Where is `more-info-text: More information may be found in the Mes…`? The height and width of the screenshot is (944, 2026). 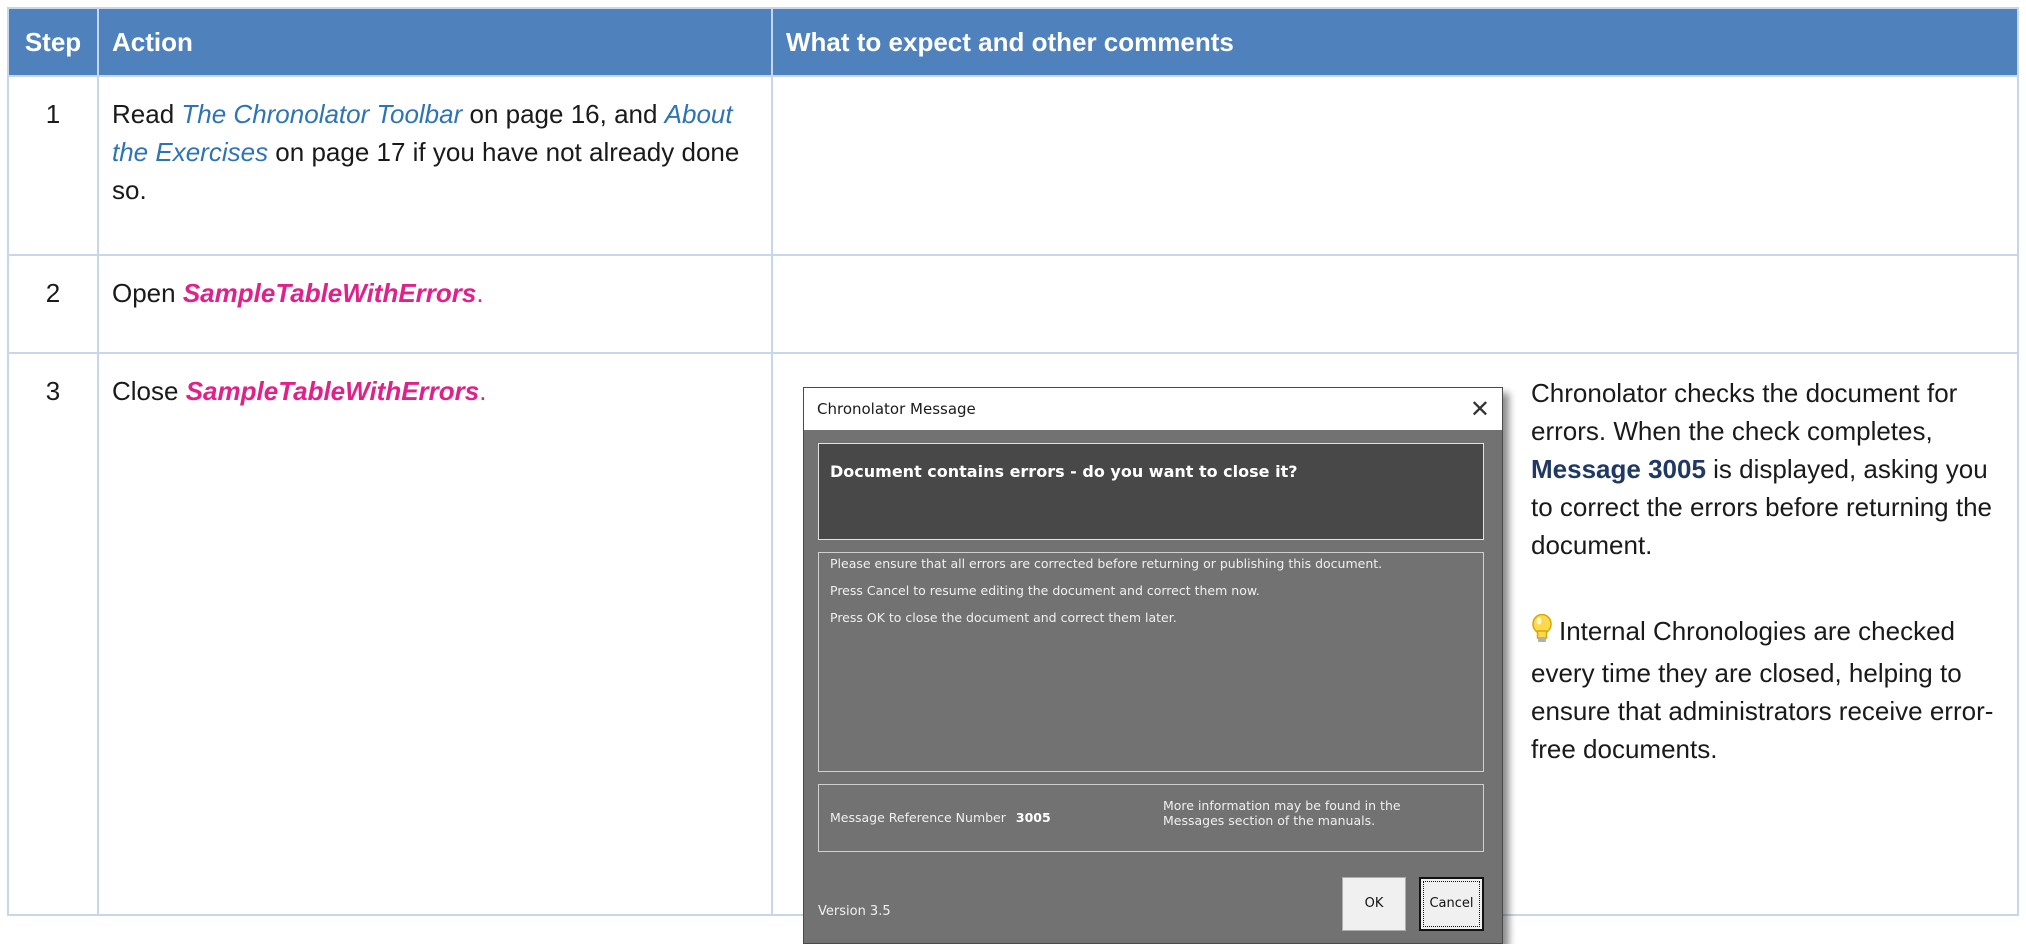 more-info-text: More information may be found in the Mes… is located at coordinates (1282, 813).